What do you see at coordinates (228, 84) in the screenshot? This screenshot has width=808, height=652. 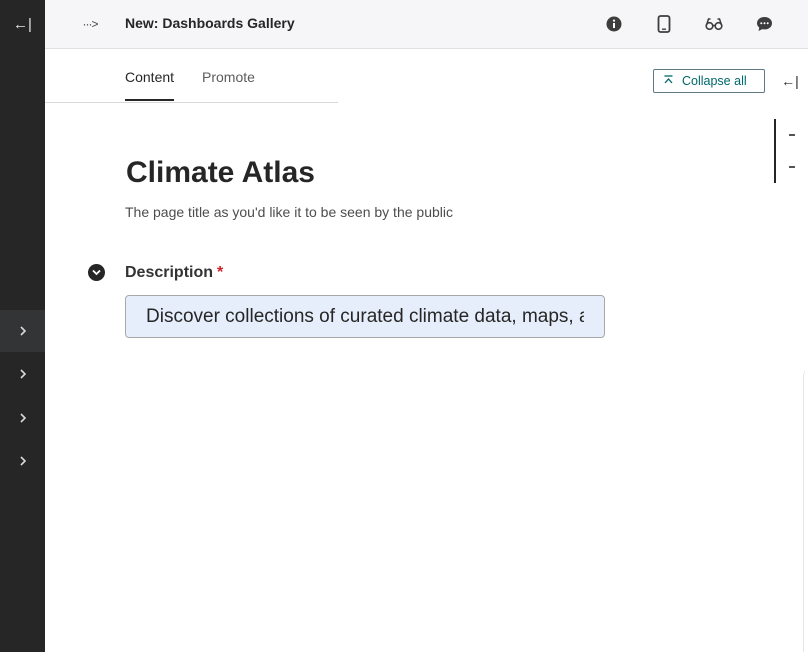 I see `tab-promote: Promote` at bounding box center [228, 84].